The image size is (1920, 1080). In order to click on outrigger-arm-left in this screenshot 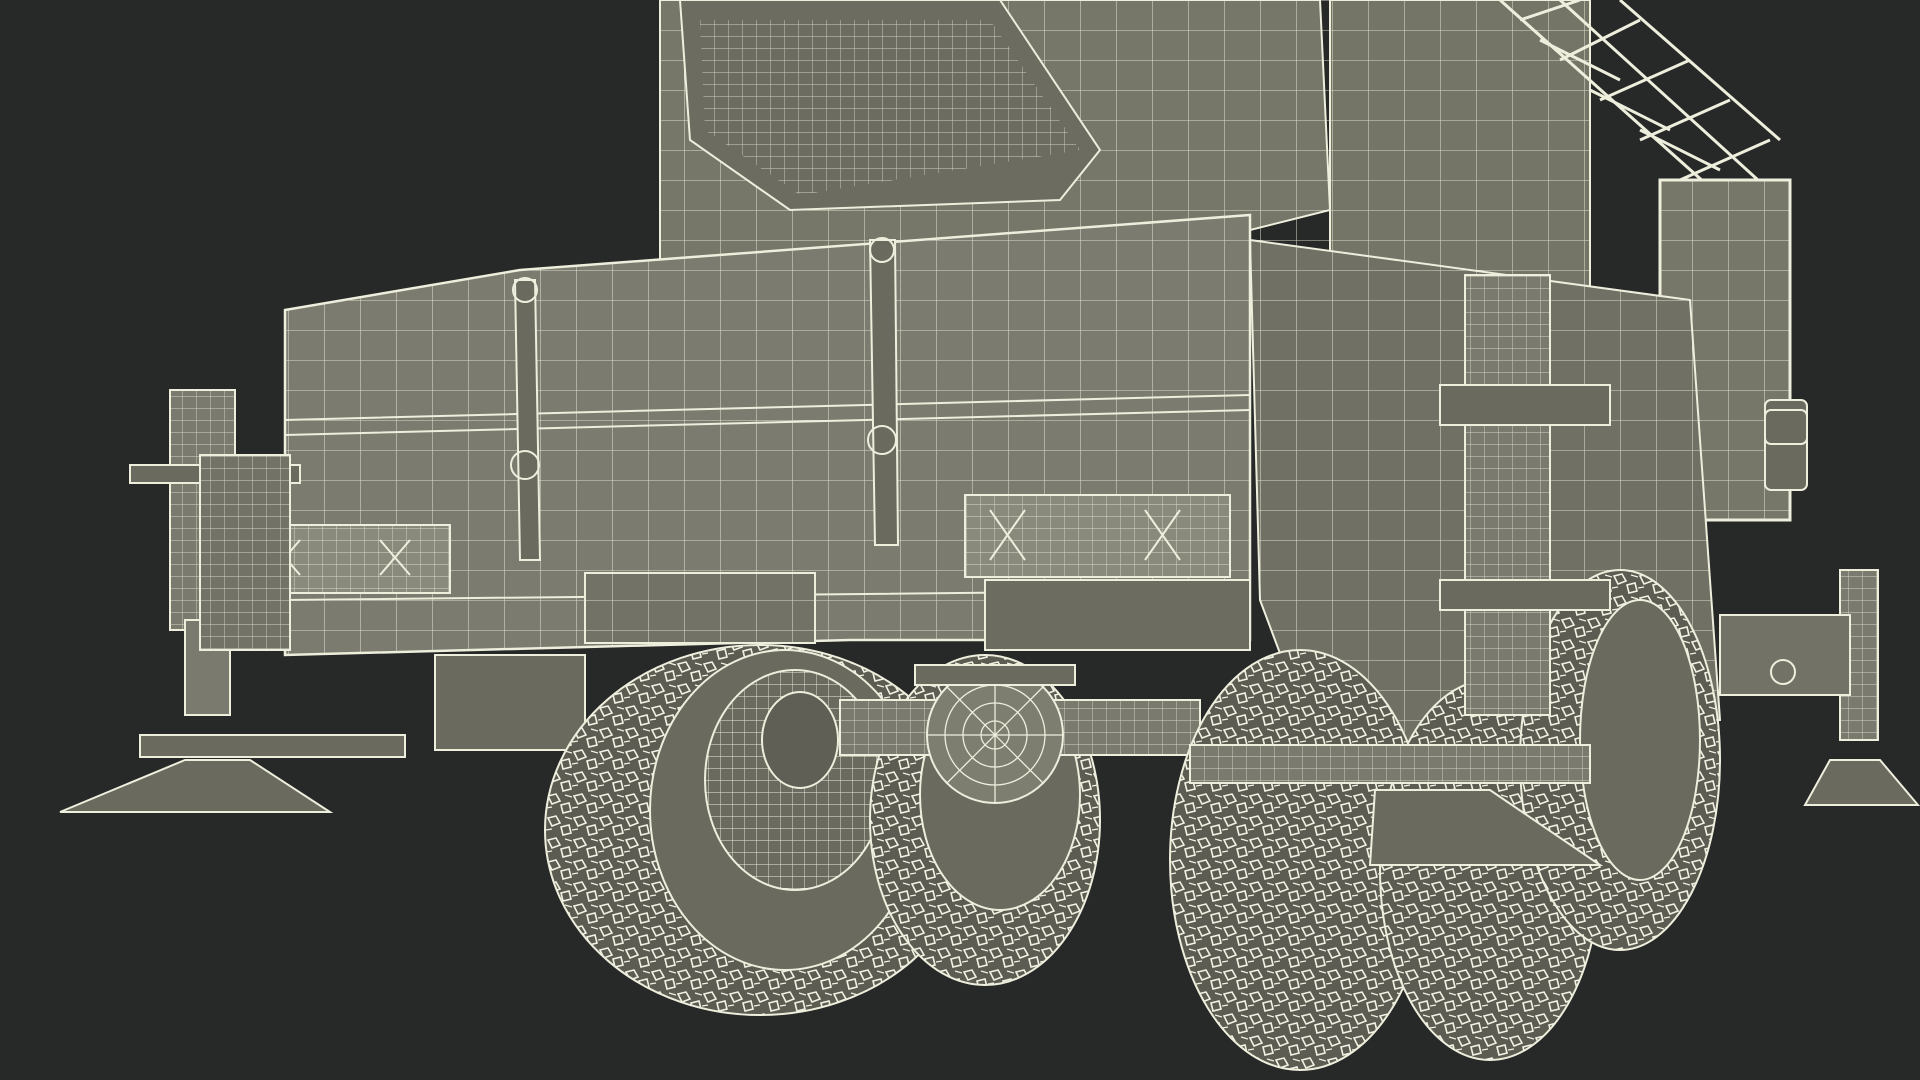, I will do `click(245, 552)`.